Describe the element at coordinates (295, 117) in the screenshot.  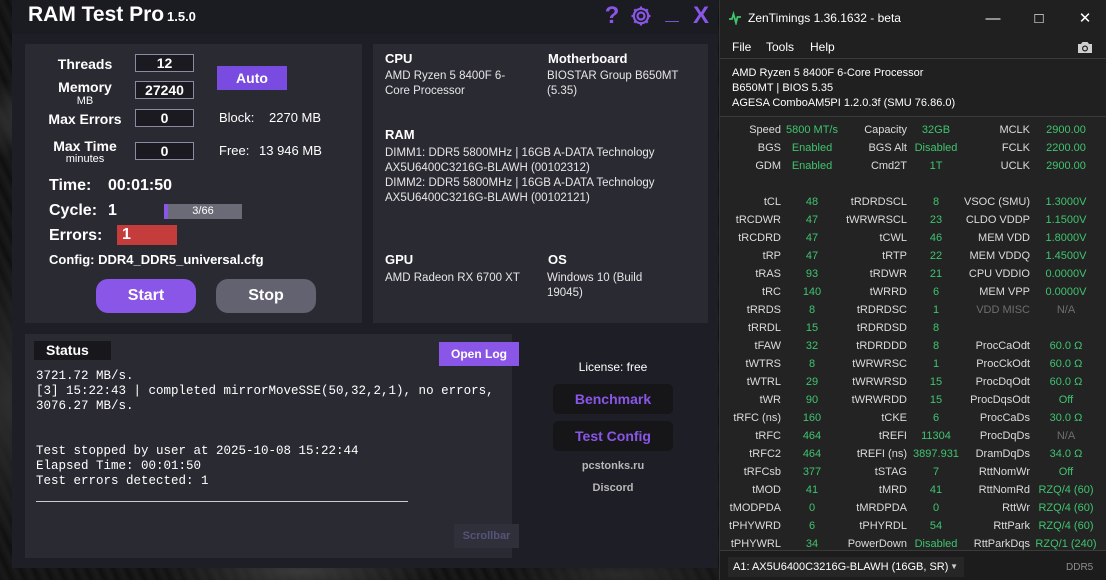
I see `block-value: 2270 MB` at that location.